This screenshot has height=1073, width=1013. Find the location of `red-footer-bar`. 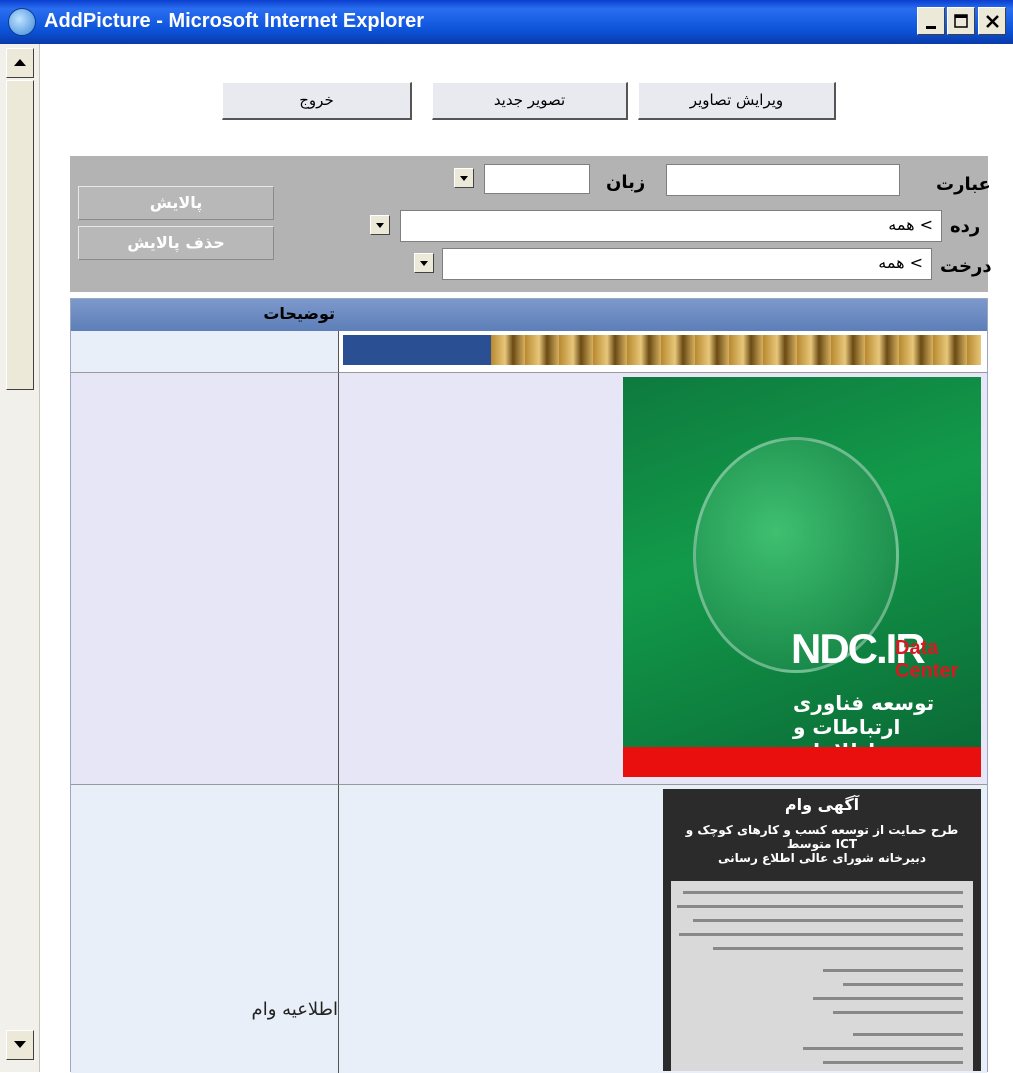

red-footer-bar is located at coordinates (802, 762).